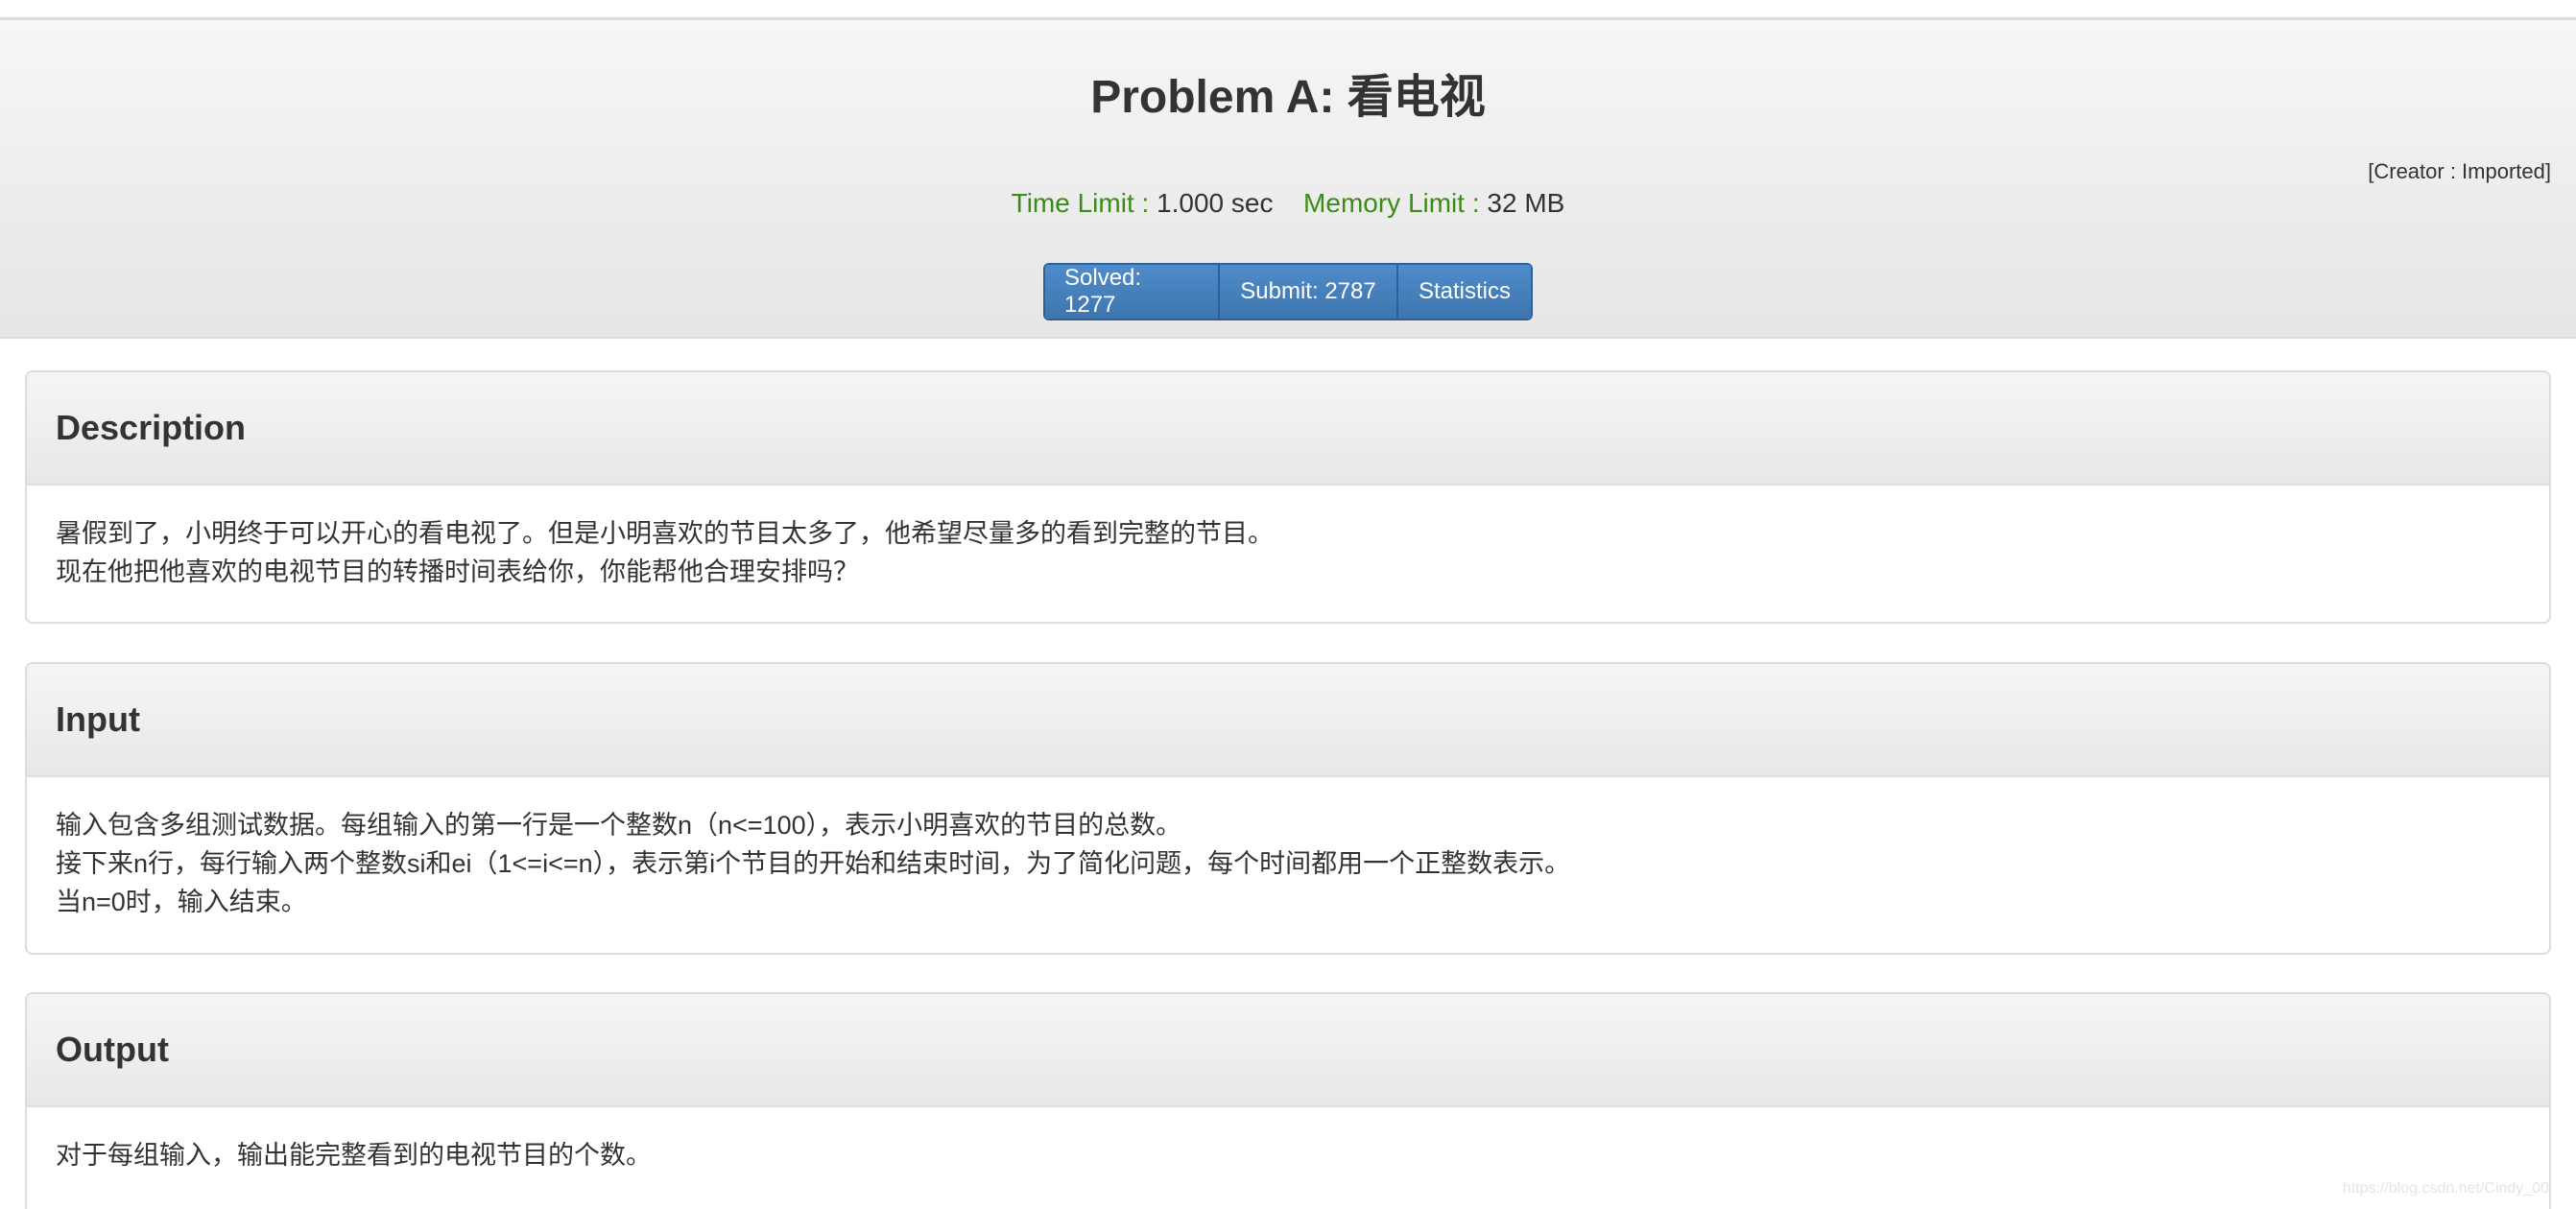 Image resolution: width=2576 pixels, height=1209 pixels. I want to click on output-body: 对于每组输入，输出能完整看到的电视节目的个数。, so click(1288, 1141).